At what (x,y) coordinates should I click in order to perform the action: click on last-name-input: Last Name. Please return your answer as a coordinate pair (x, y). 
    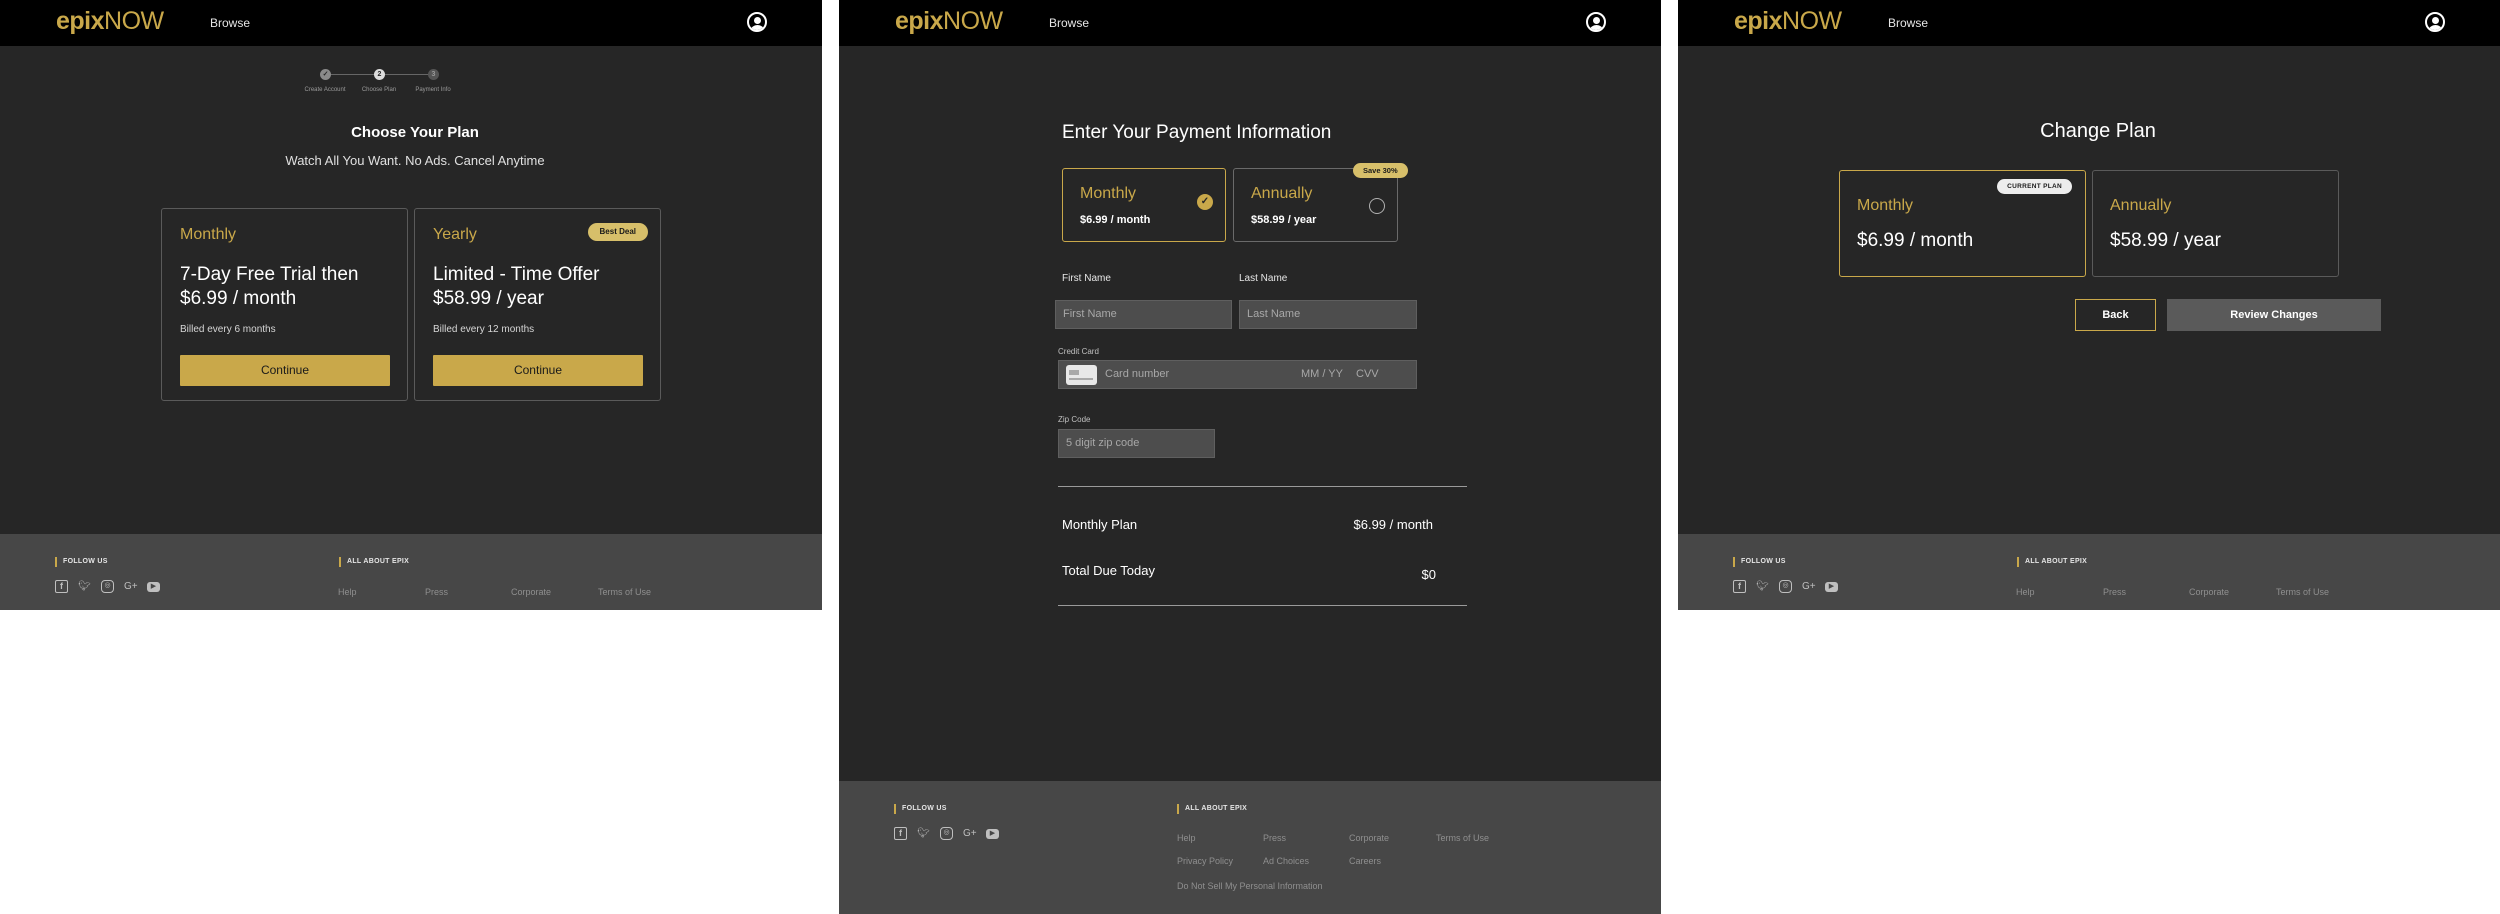
    Looking at the image, I should click on (1328, 314).